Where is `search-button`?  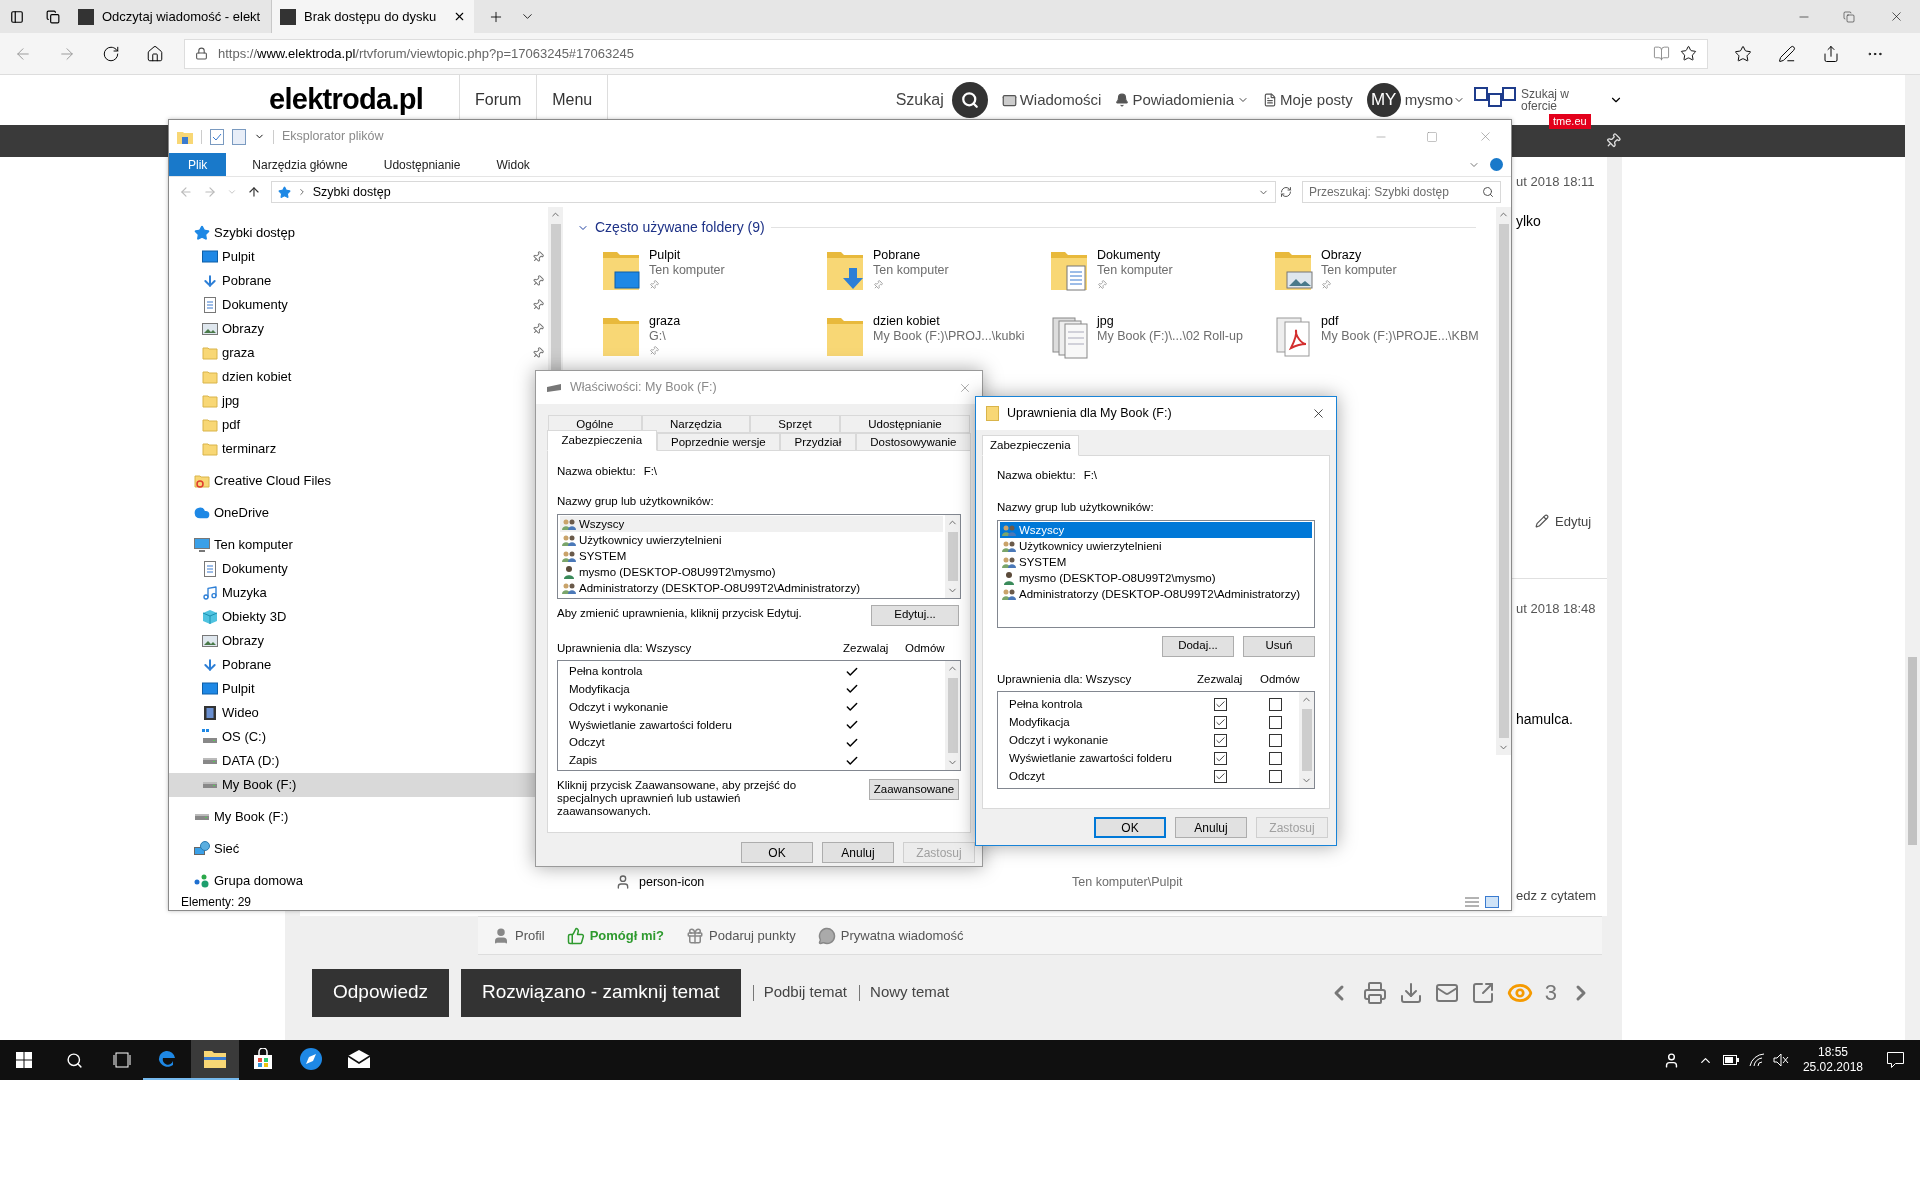
search-button is located at coordinates (969, 100).